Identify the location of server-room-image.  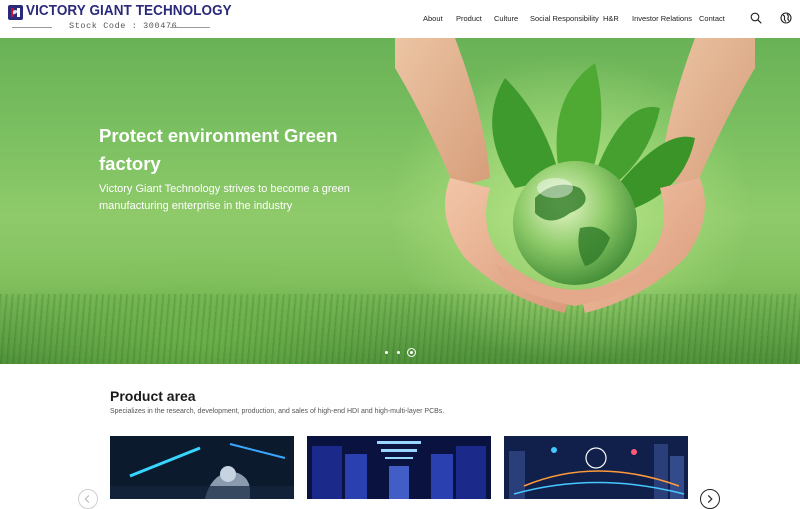
(399, 467).